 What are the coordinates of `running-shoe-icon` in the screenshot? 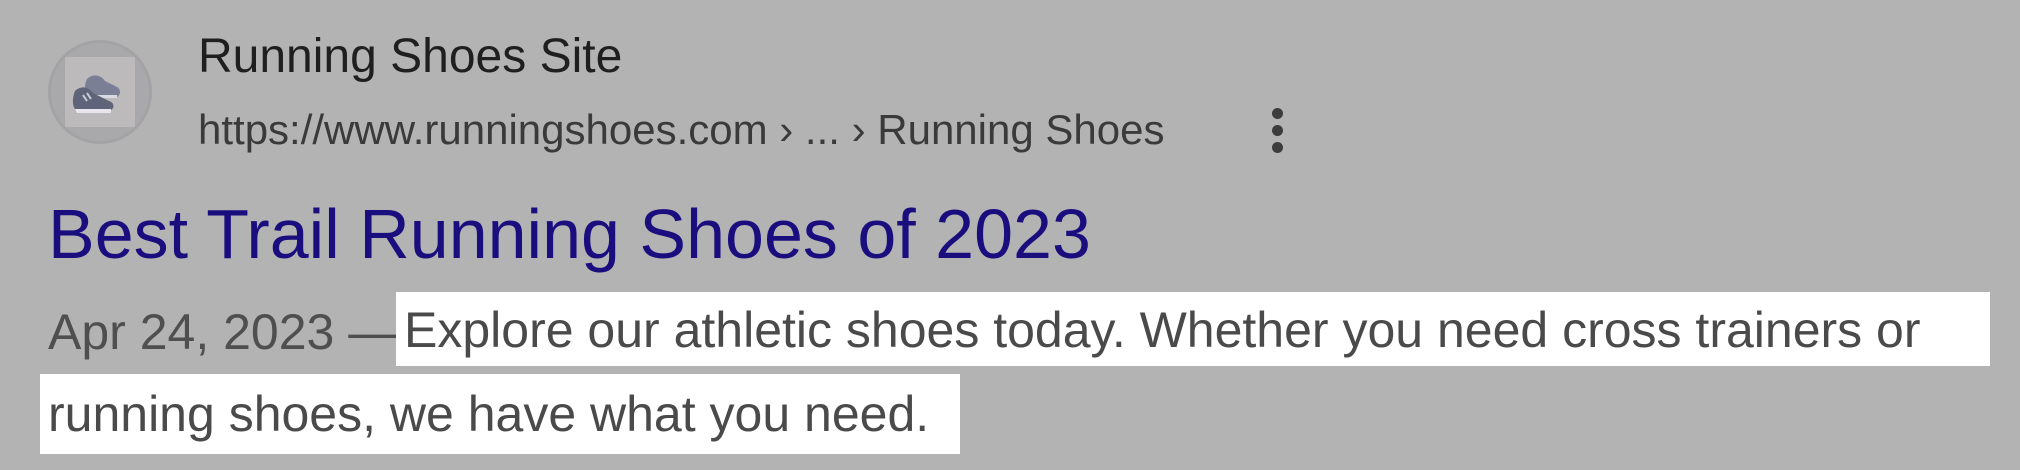 It's located at (100, 92).